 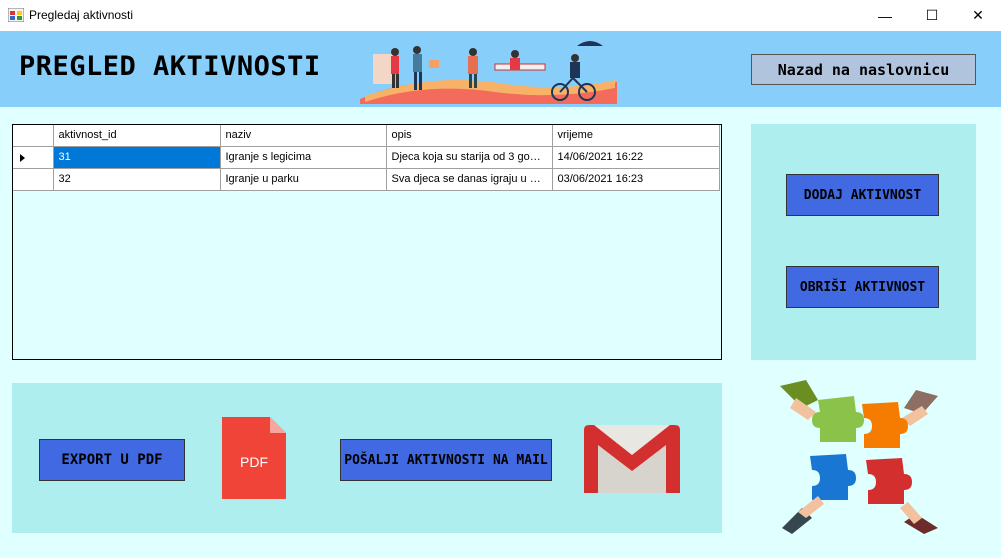 I want to click on pdf-file-icon: PDF, so click(x=254, y=458).